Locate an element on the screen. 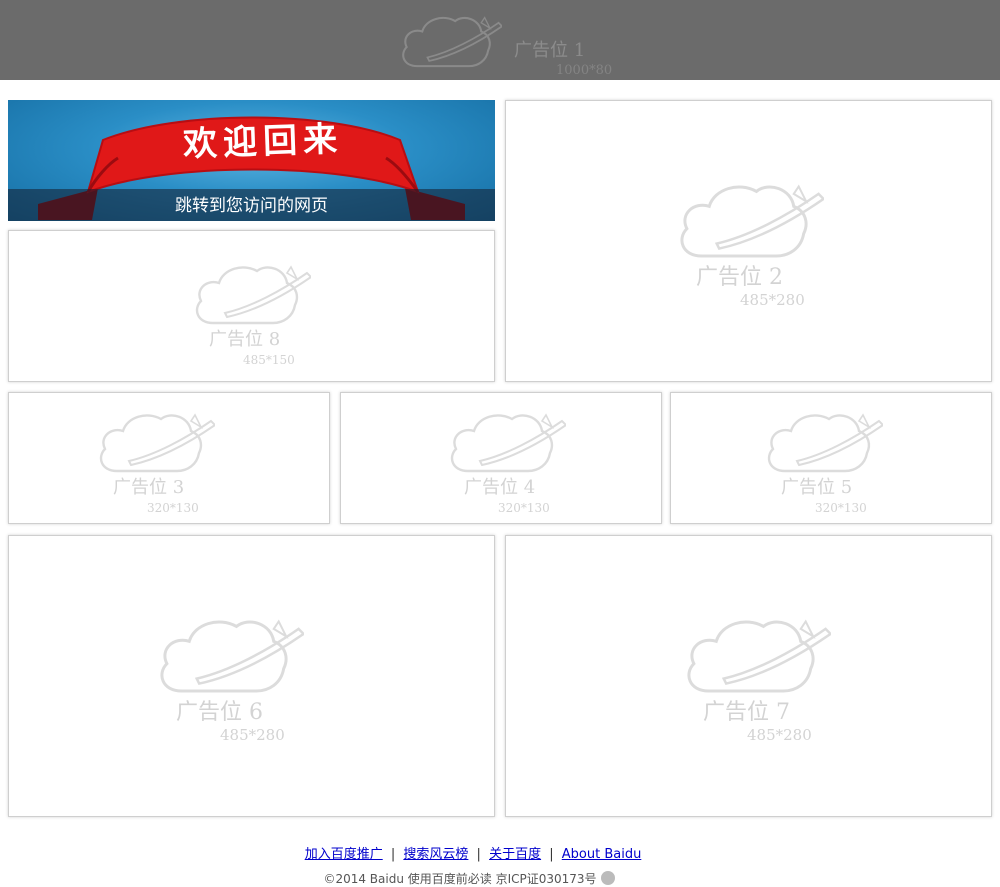 This screenshot has height=887, width=1000. welcome-banner: 欢迎回来 跳转到您访问的网页 is located at coordinates (251, 160).